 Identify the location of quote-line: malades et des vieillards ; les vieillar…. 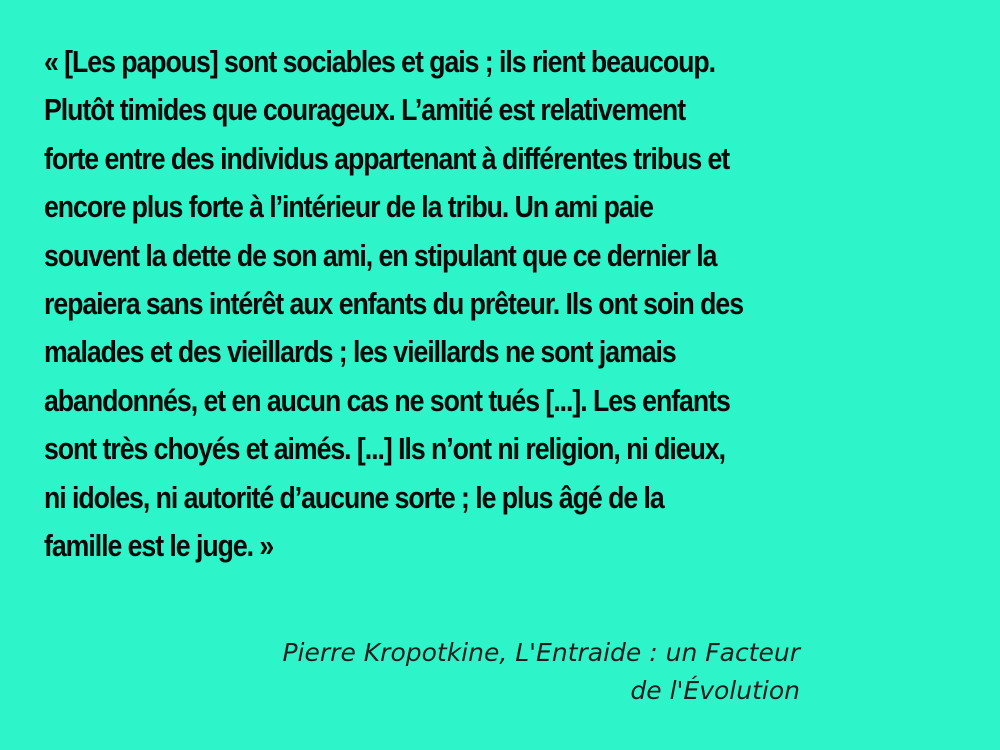
(360, 352).